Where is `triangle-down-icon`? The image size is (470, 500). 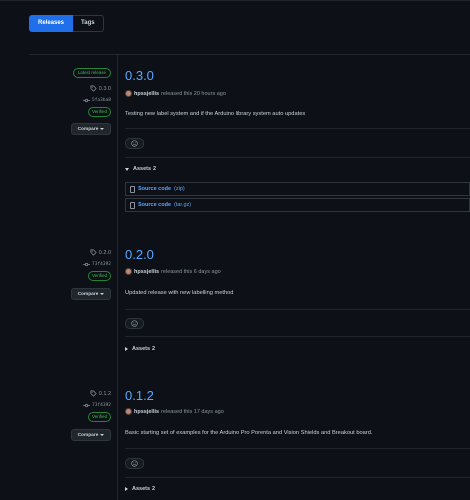 triangle-down-icon is located at coordinates (127, 169).